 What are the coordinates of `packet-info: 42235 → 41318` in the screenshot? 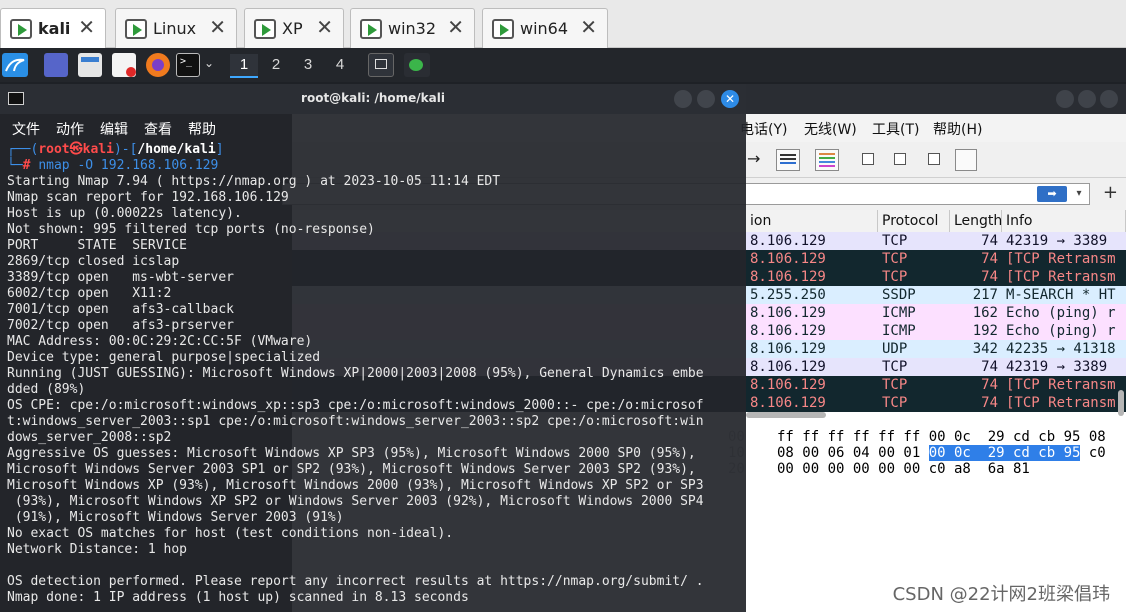 It's located at (1061, 349).